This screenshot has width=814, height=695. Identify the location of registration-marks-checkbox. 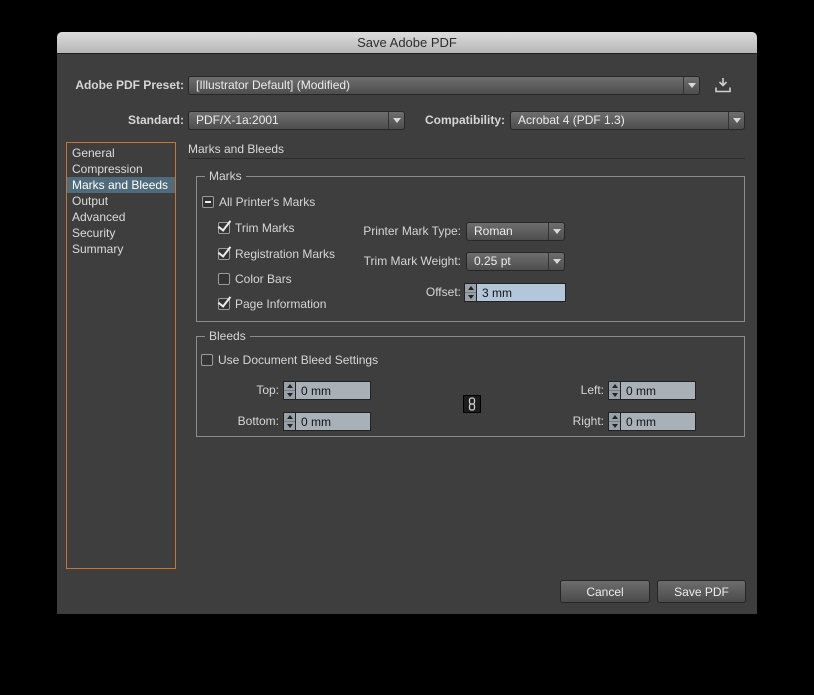
(224, 254).